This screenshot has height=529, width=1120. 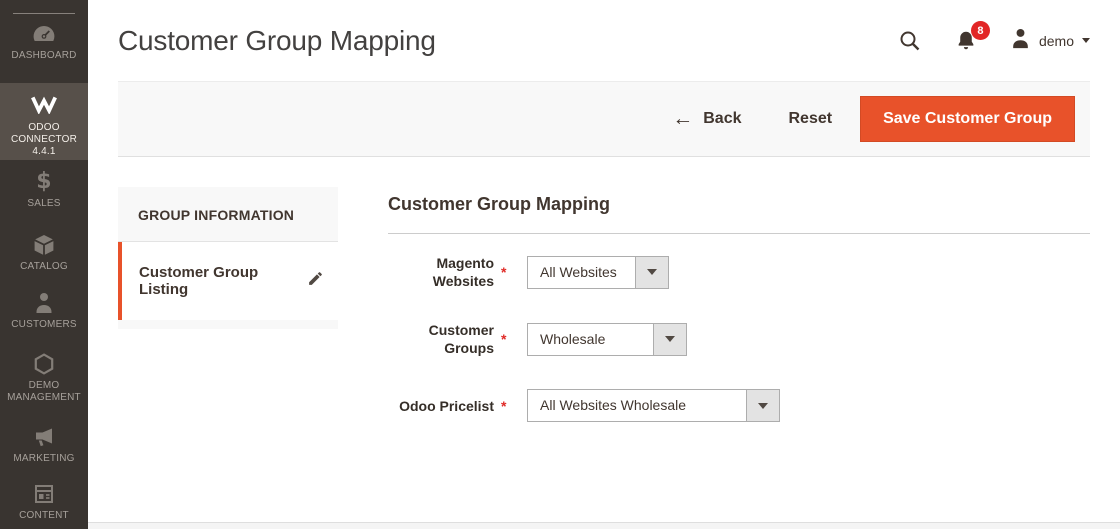 I want to click on customer-groups-select: Wholesale, so click(x=607, y=339).